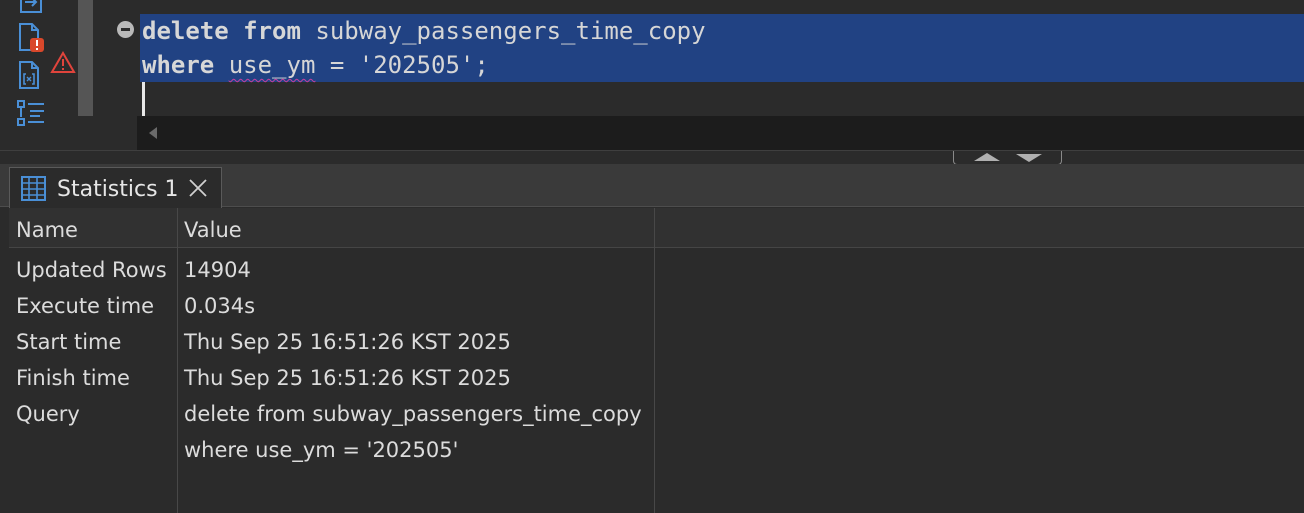 This screenshot has width=1304, height=513. Describe the element at coordinates (73, 378) in the screenshot. I see `name-cell: Finish time` at that location.